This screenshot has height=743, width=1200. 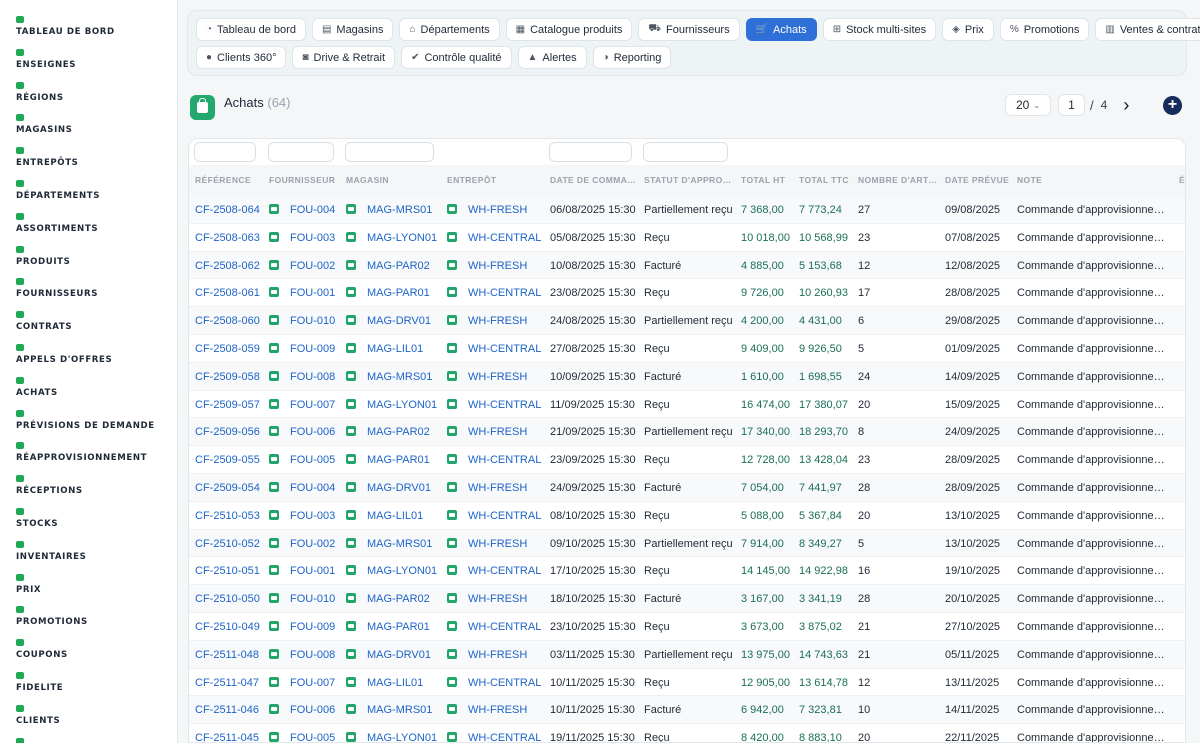 What do you see at coordinates (88, 163) in the screenshot?
I see `sidebar-item-entrep-ts: ENTREPÔTS` at bounding box center [88, 163].